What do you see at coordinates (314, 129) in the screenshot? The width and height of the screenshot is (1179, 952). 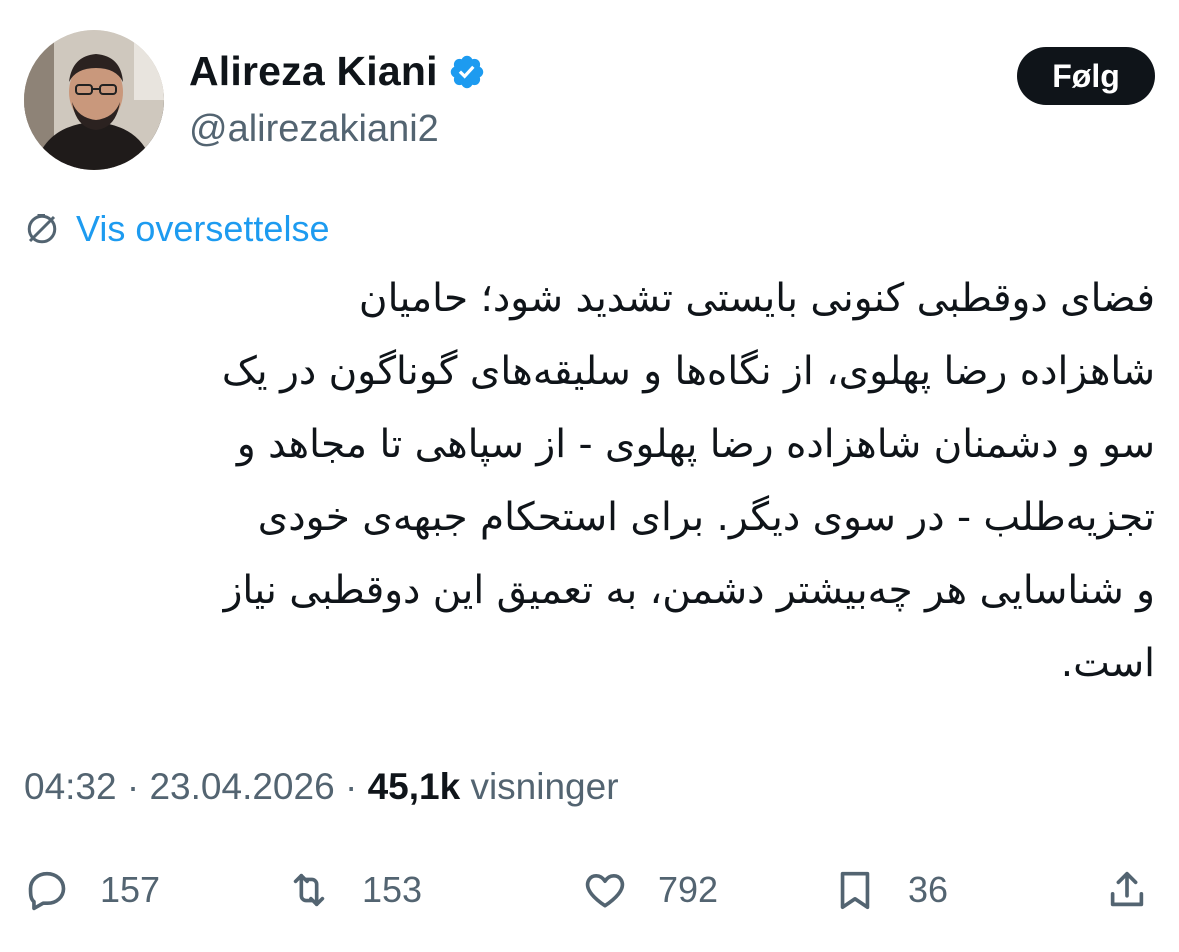 I see `author-handle: @alirezakiani2` at bounding box center [314, 129].